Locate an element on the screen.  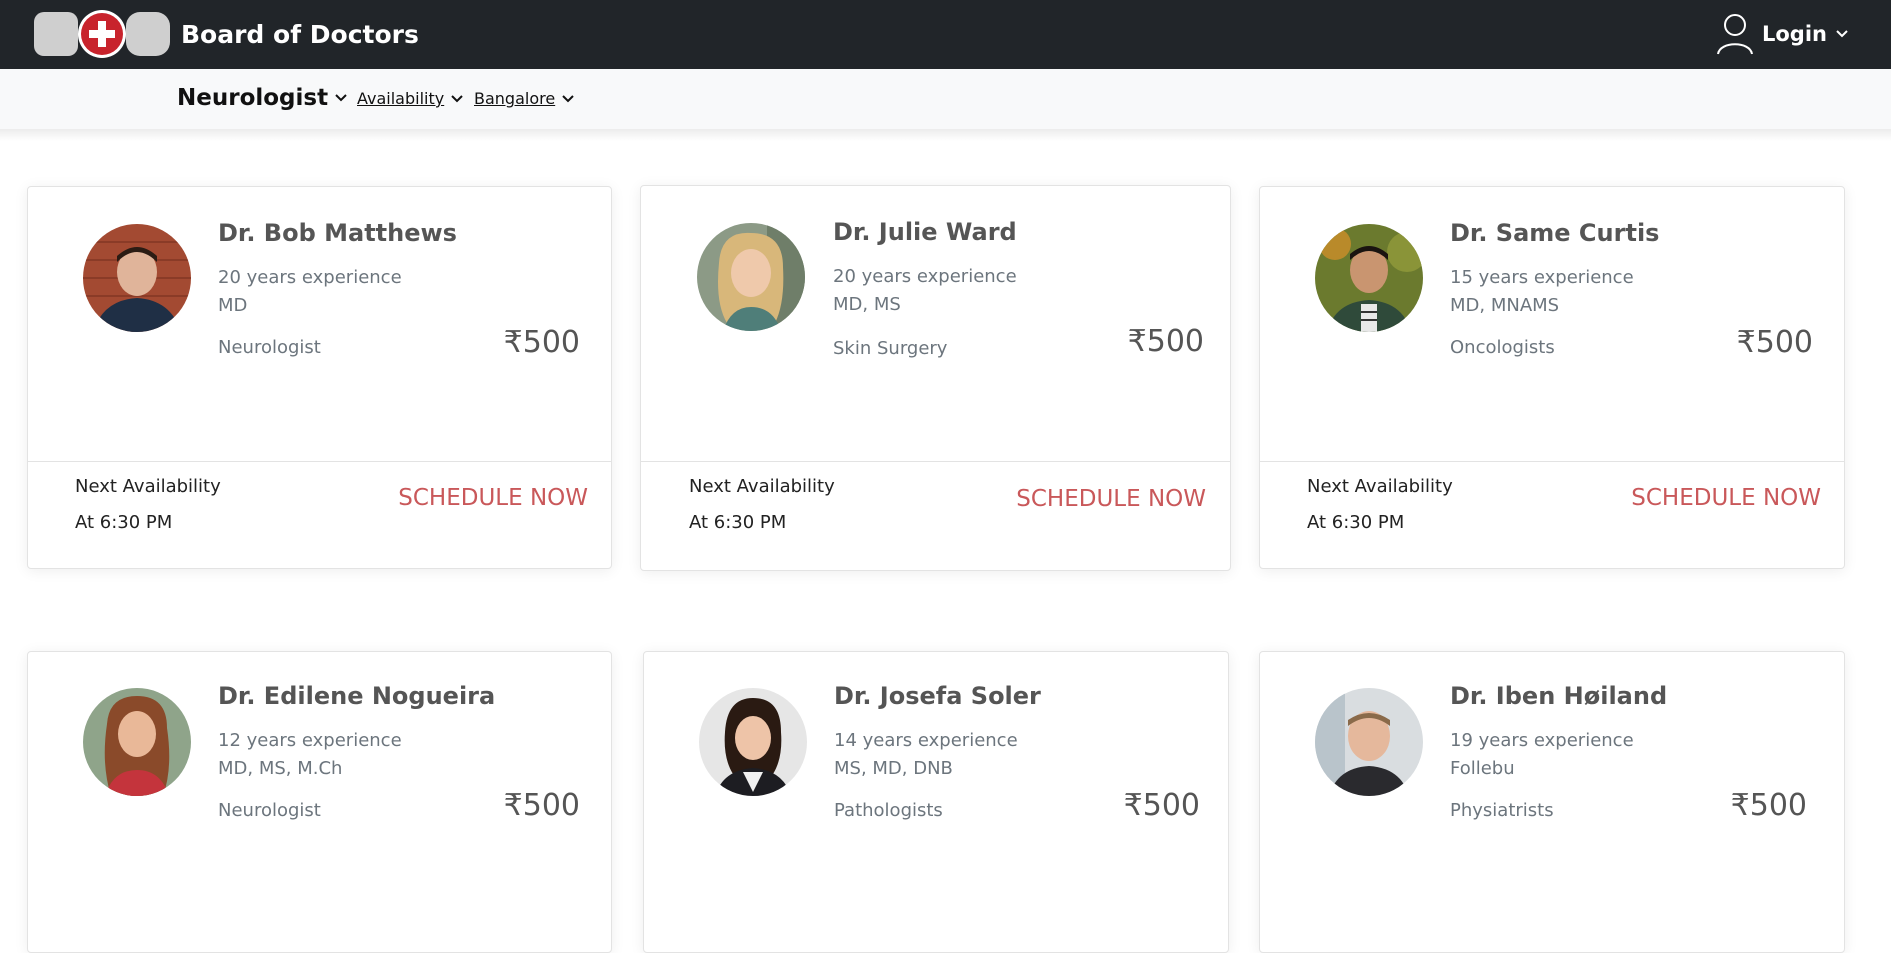
doctor-specialty: Skin Surgery is located at coordinates (890, 348).